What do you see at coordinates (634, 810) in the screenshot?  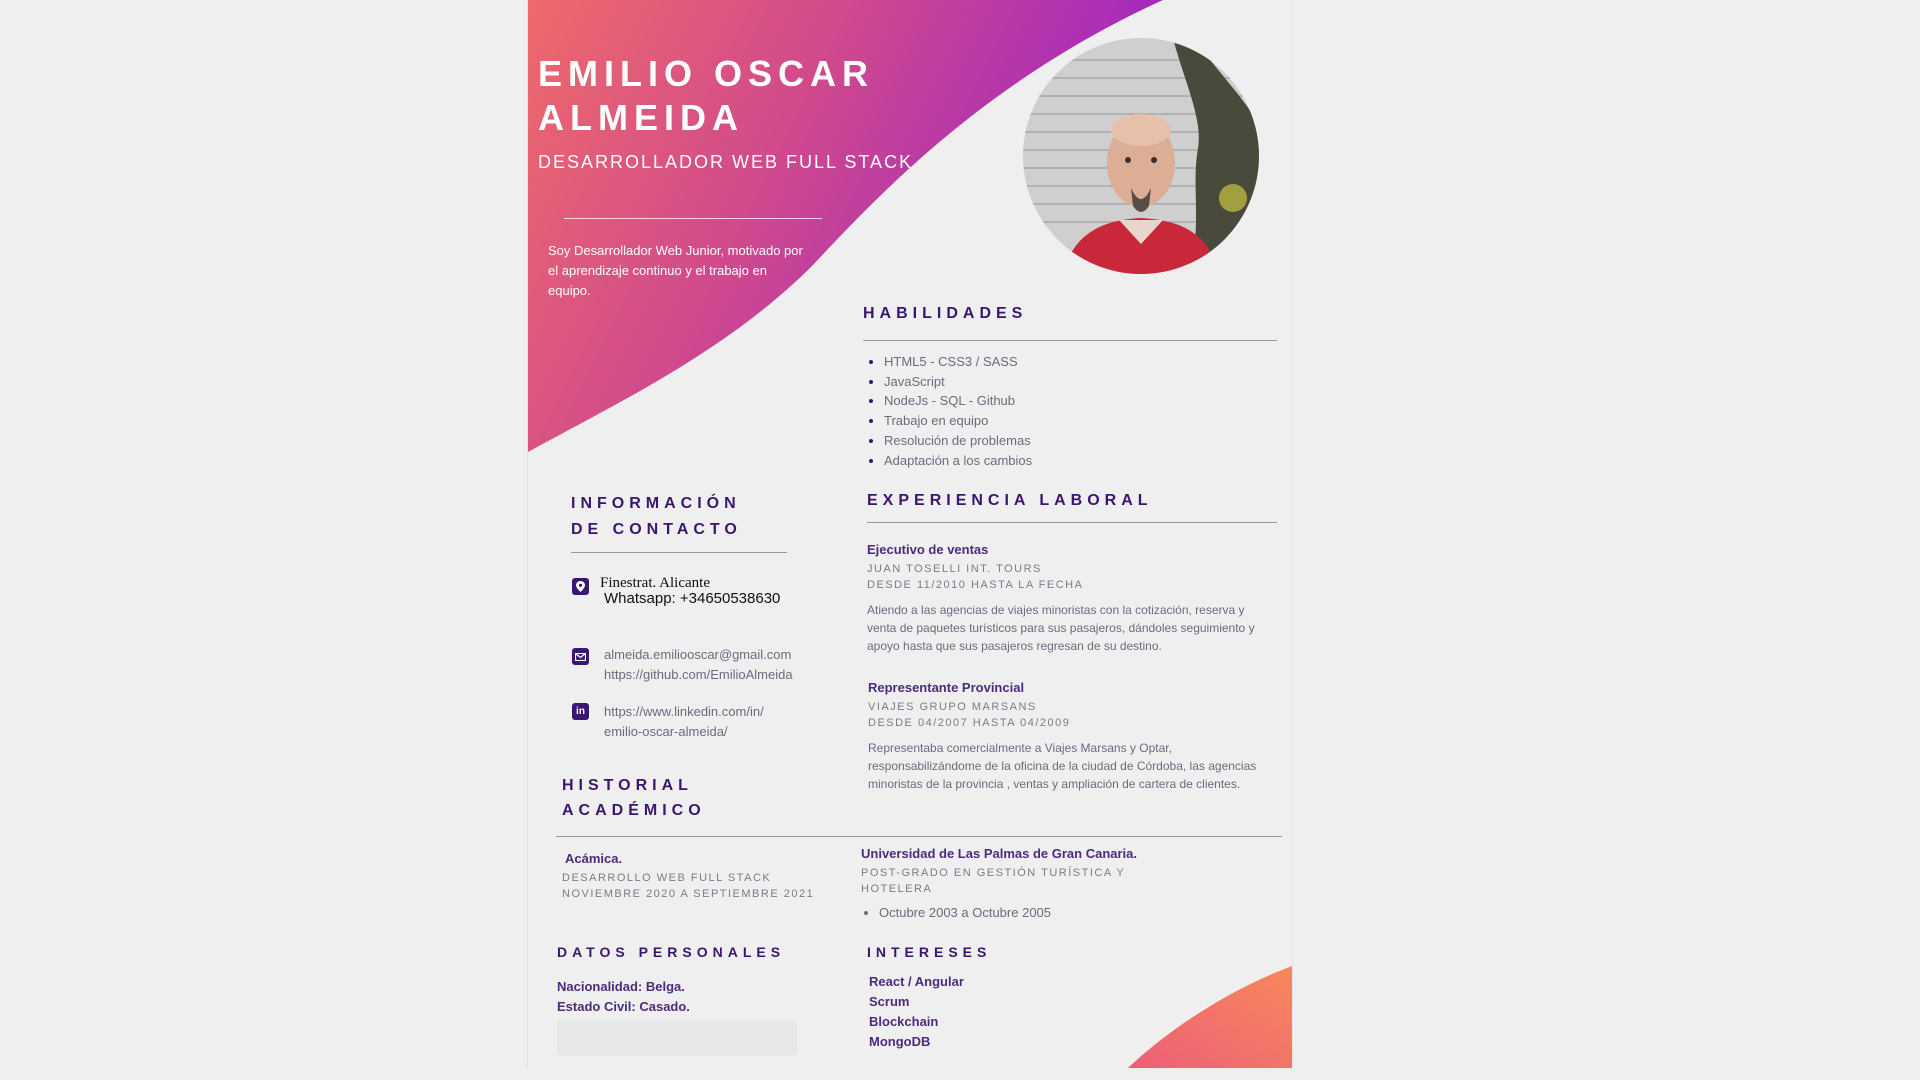 I see `education-title-line-2: ACADÉMICO` at bounding box center [634, 810].